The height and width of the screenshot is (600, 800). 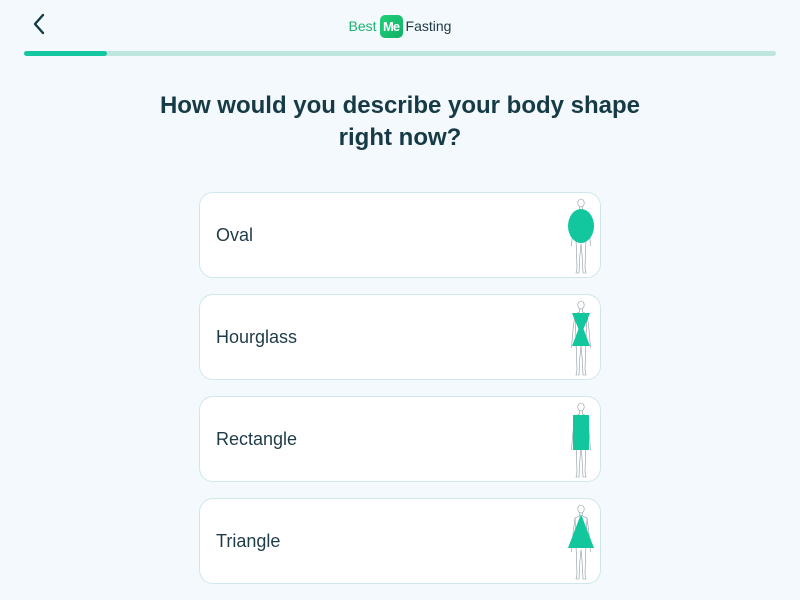 I want to click on hourglass-body-shape-icon, so click(x=581, y=338).